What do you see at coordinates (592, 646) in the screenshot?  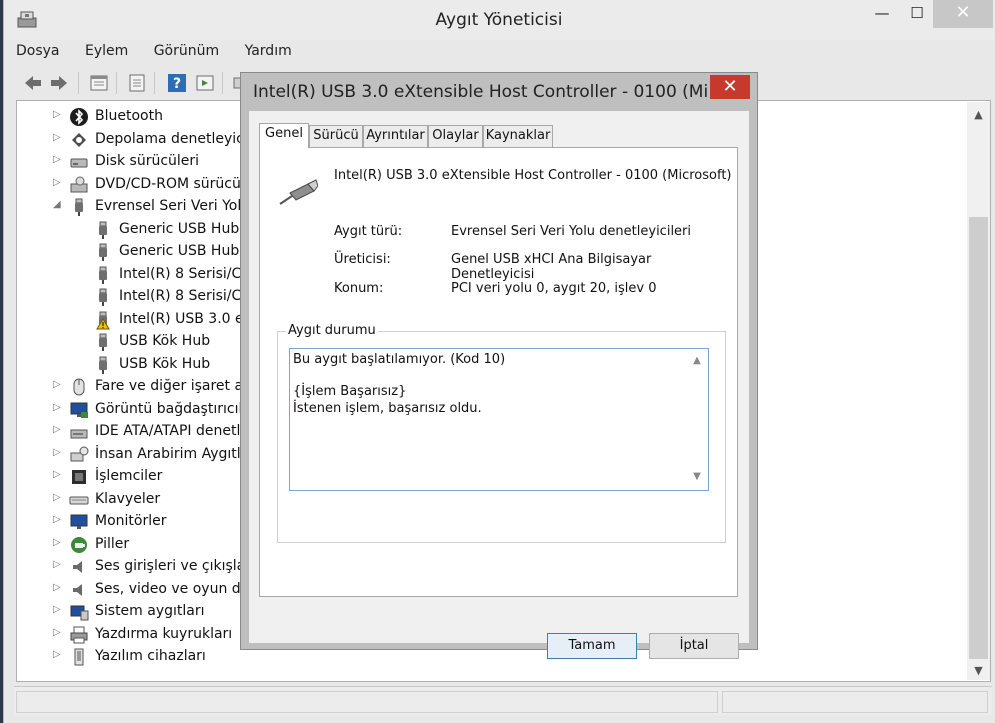 I see `ok-button: Tamam` at bounding box center [592, 646].